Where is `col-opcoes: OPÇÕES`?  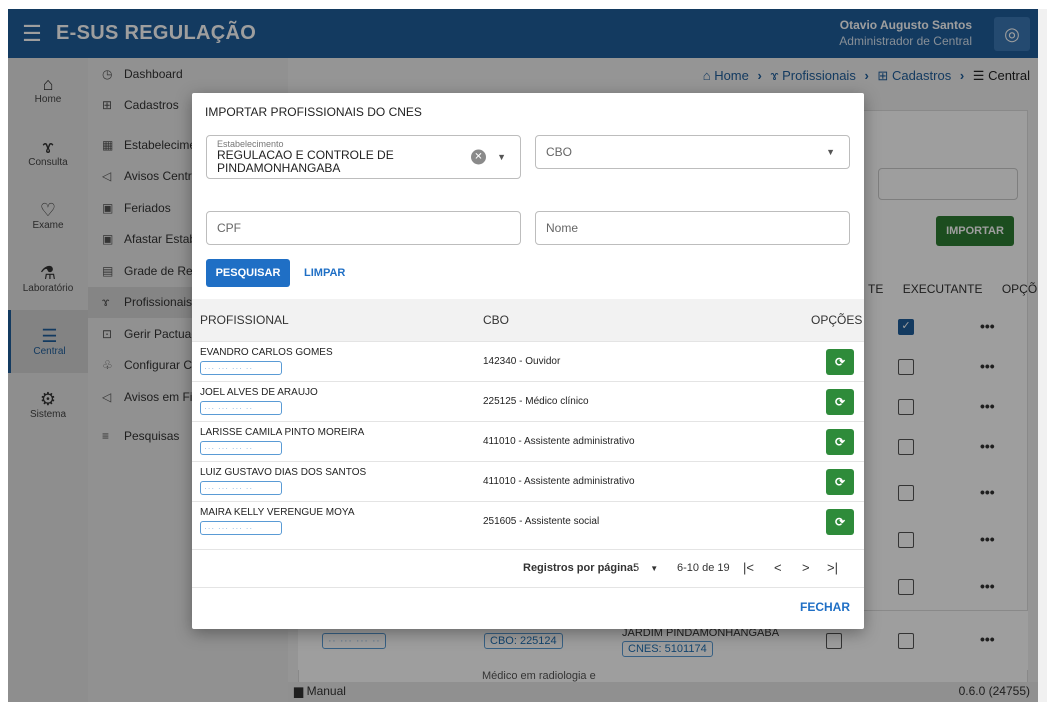
col-opcoes: OPÇÕES is located at coordinates (837, 320).